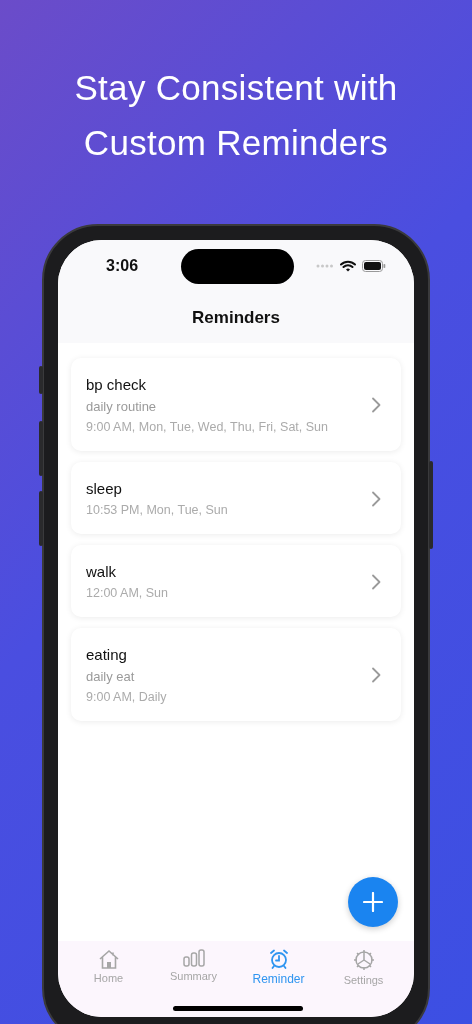  I want to click on plus-icon, so click(373, 902).